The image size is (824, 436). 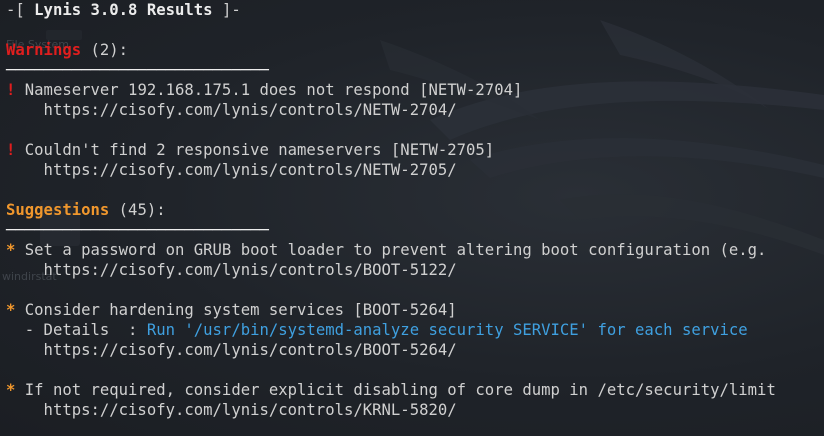 What do you see at coordinates (58, 210) in the screenshot?
I see `suggestions-title: Suggestions` at bounding box center [58, 210].